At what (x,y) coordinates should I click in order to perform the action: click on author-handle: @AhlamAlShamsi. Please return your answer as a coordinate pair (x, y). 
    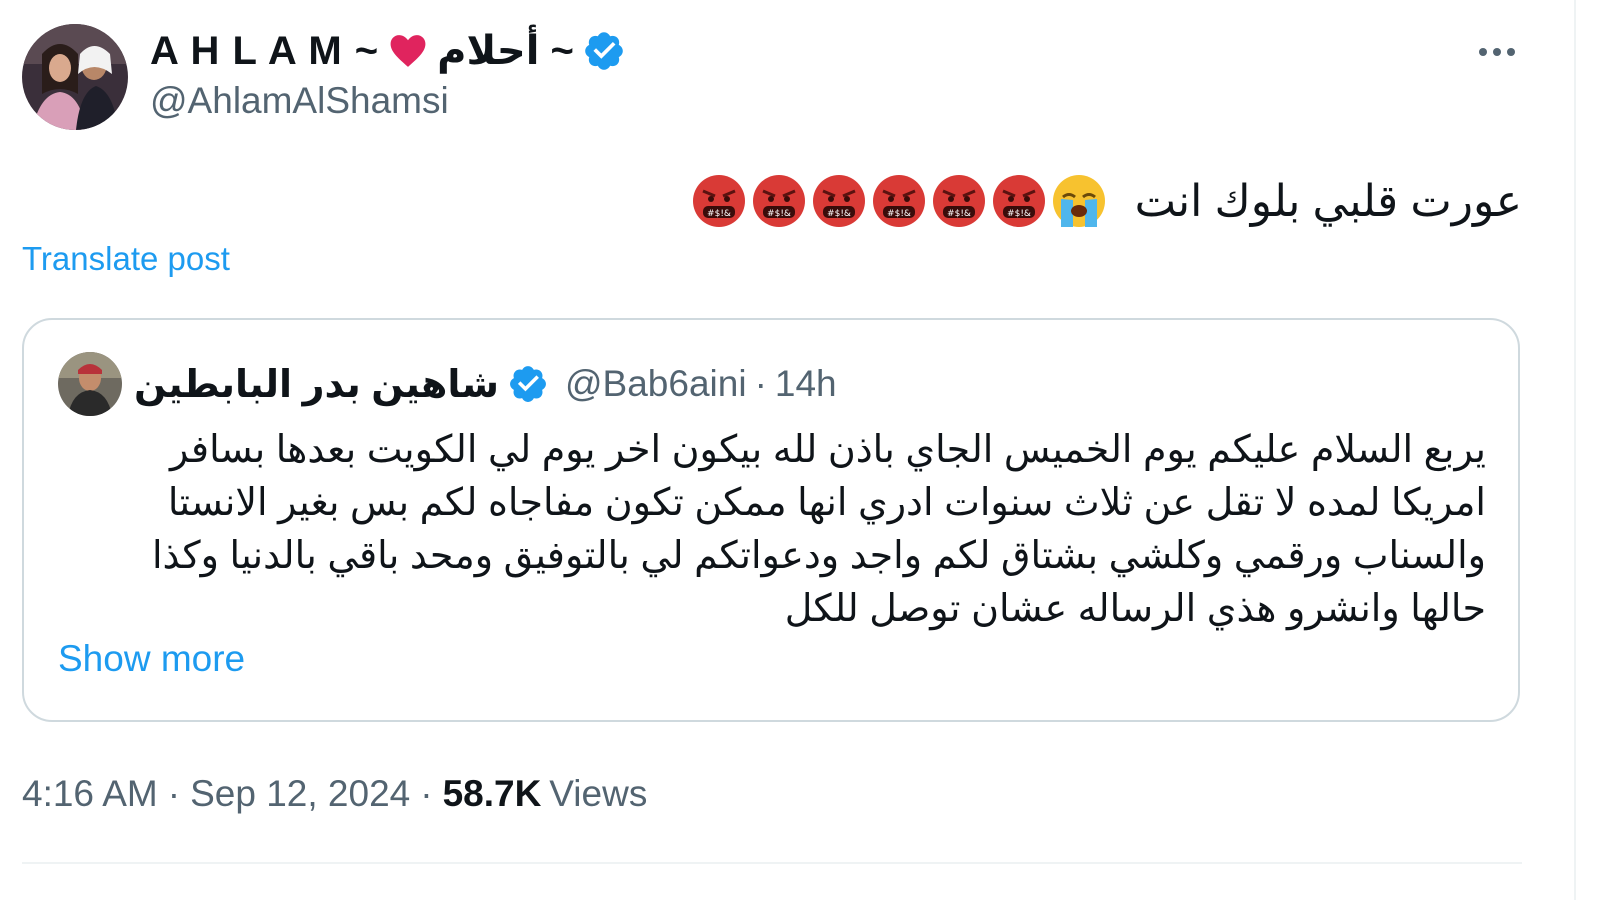
    Looking at the image, I should click on (299, 101).